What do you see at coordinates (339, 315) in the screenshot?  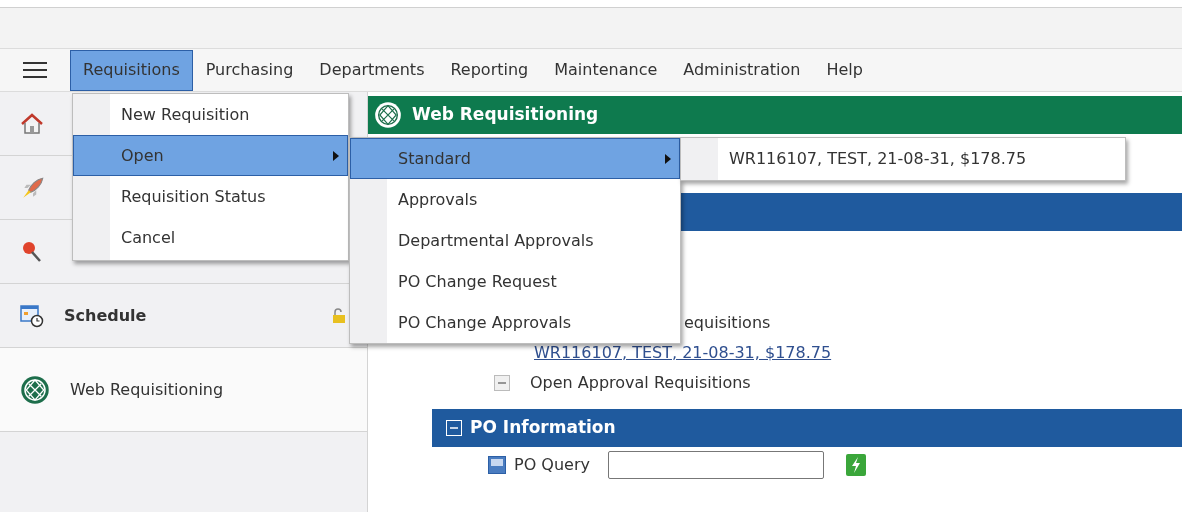 I see `padlock-icon` at bounding box center [339, 315].